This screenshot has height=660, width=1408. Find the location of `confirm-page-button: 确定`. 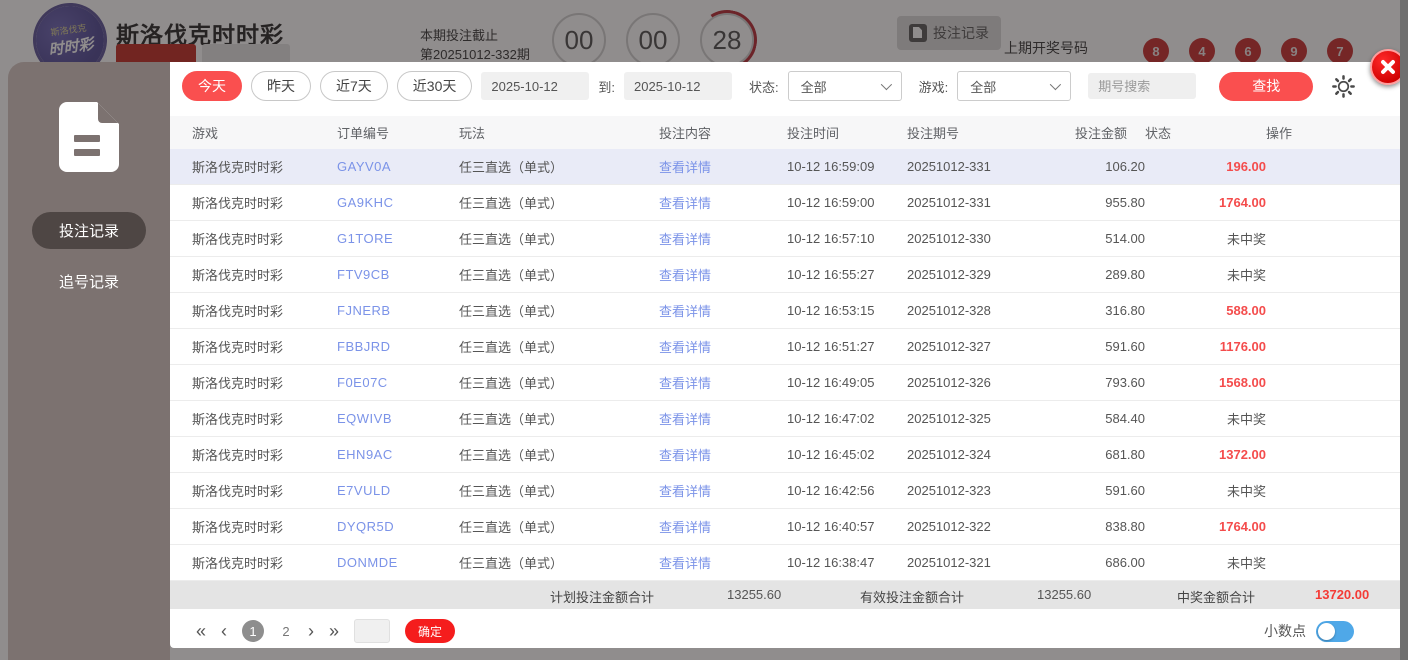

confirm-page-button: 确定 is located at coordinates (430, 631).